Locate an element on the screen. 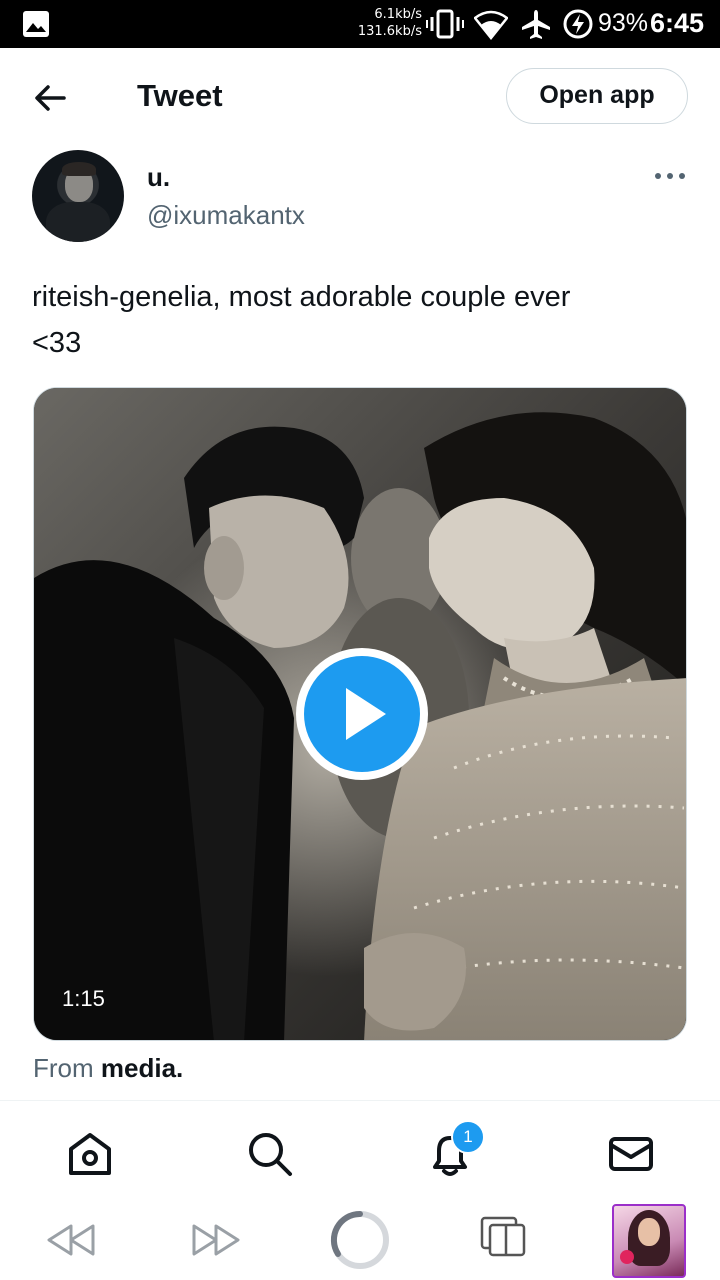 The width and height of the screenshot is (720, 1280). notification-badge: 1 is located at coordinates (468, 1137).